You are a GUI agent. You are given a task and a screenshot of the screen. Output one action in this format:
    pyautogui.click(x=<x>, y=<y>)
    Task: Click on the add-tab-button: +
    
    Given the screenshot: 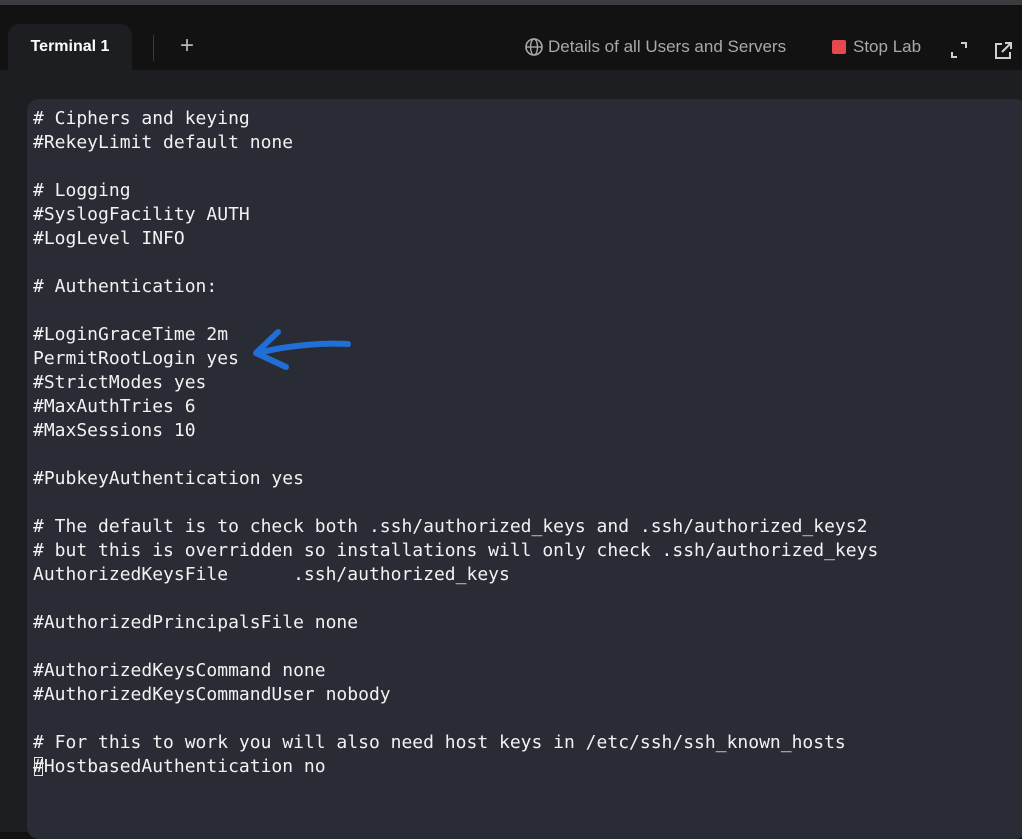 What is the action you would take?
    pyautogui.click(x=187, y=46)
    